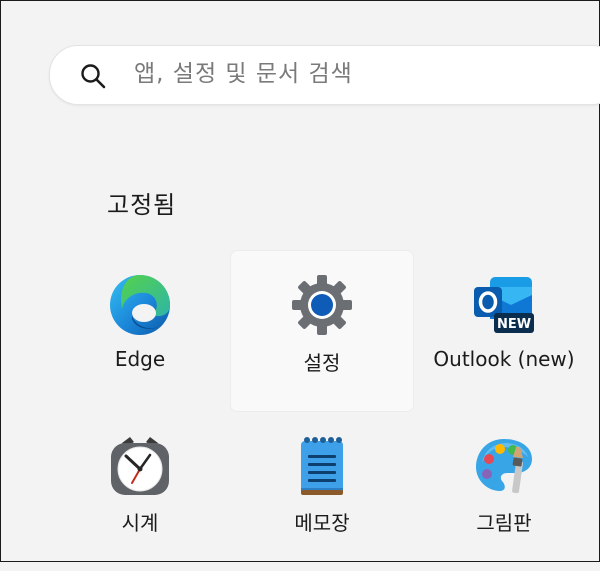 The image size is (600, 571). I want to click on search-box, so click(324, 75).